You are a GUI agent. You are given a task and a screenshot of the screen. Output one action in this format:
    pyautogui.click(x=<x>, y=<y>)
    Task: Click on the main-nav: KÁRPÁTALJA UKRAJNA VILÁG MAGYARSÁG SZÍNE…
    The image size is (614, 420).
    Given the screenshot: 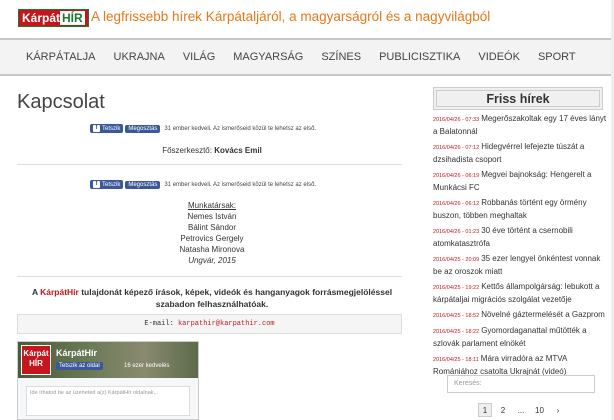 What is the action you would take?
    pyautogui.click(x=307, y=57)
    